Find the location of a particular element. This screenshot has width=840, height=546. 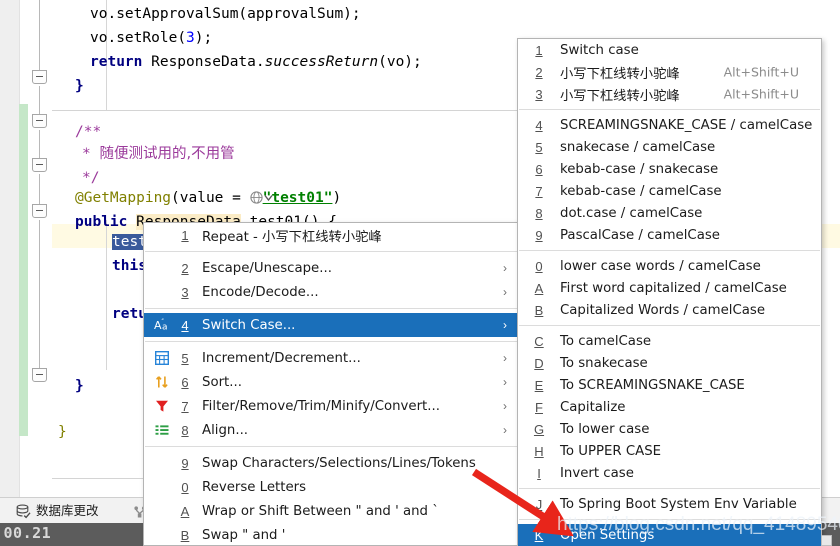

menu-item-label: To Spring Boot System Env Variable is located at coordinates (678, 504).